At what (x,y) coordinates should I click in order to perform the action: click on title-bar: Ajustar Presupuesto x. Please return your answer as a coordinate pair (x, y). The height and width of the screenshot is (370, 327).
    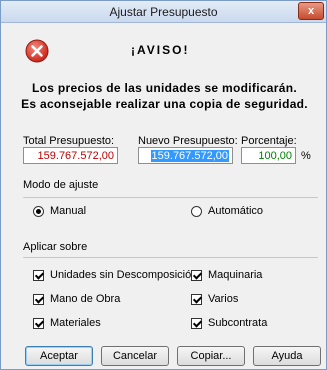
    Looking at the image, I should click on (163, 12).